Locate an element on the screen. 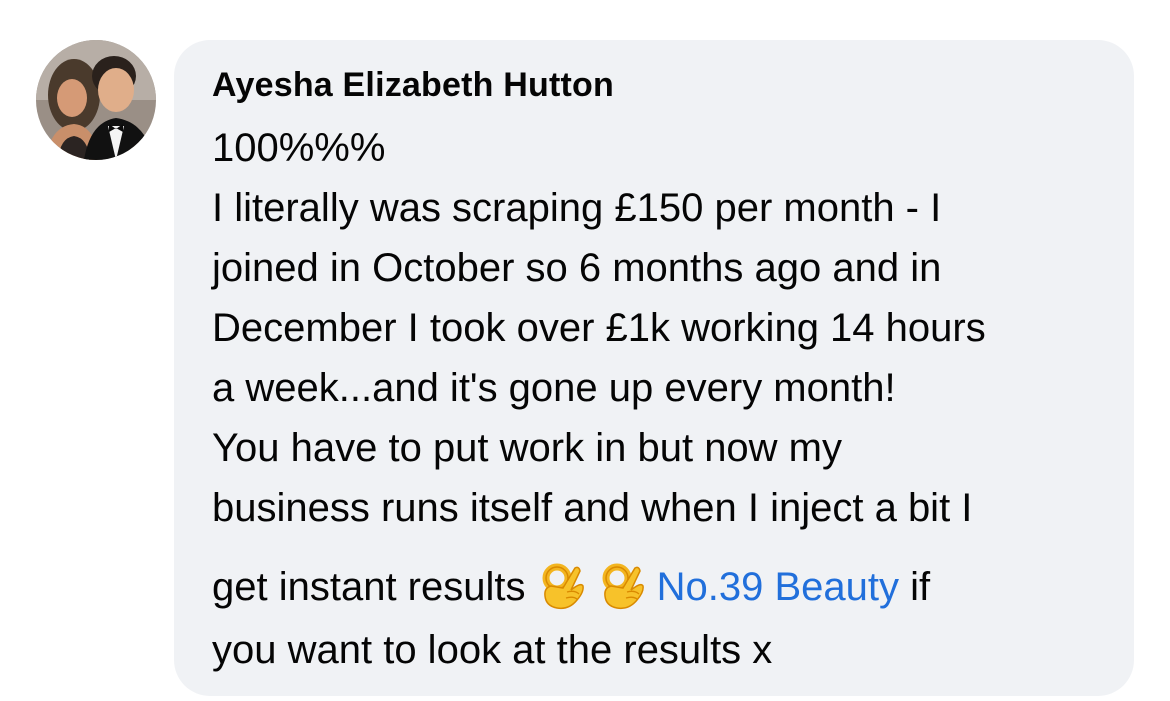 This screenshot has height=701, width=1170. comment-text-segment: get instant results is located at coordinates (369, 587).